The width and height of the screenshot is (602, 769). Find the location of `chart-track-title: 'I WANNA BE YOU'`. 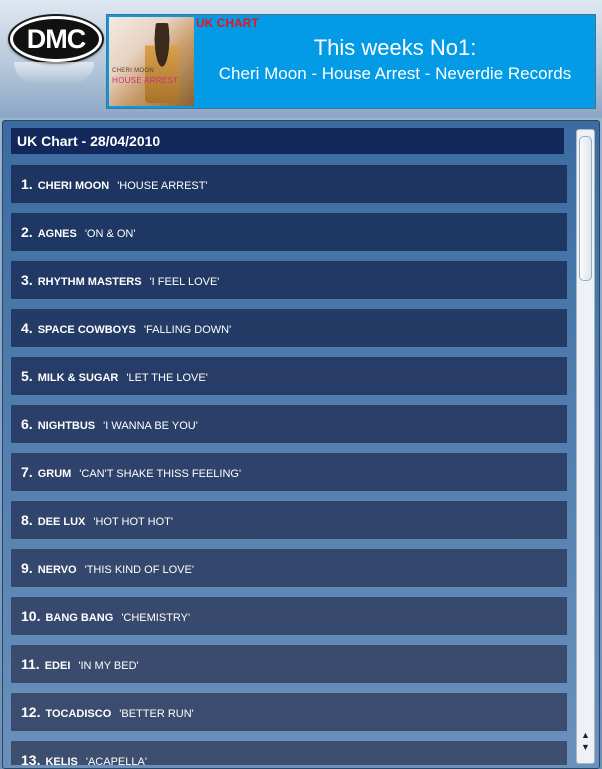

chart-track-title: 'I WANNA BE YOU' is located at coordinates (150, 426).